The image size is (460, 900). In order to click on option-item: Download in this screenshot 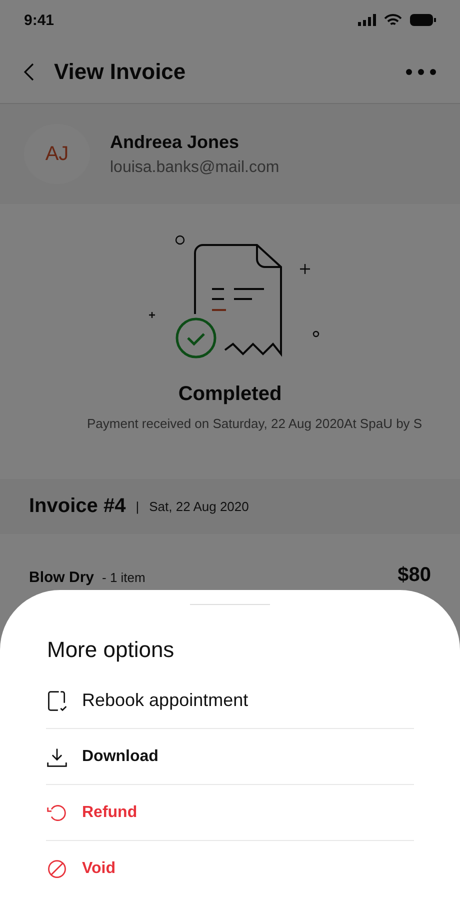, I will do `click(230, 757)`.